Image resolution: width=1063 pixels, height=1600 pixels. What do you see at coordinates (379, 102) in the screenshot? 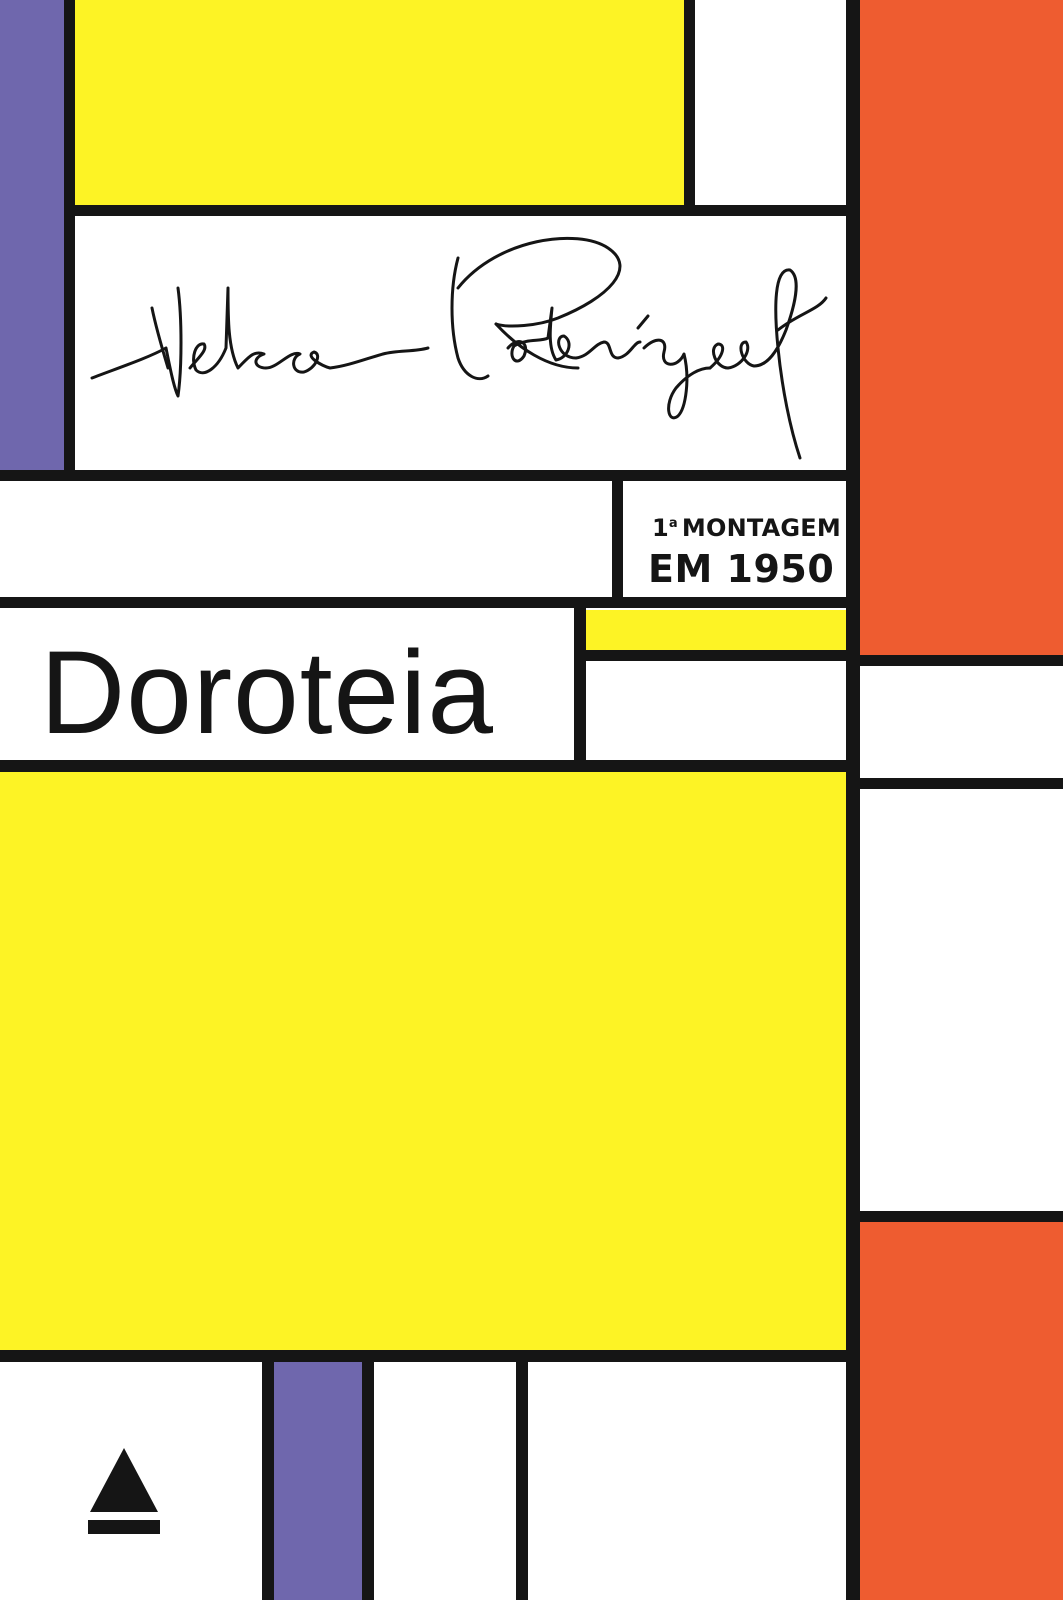
I see `yellow-block-top` at bounding box center [379, 102].